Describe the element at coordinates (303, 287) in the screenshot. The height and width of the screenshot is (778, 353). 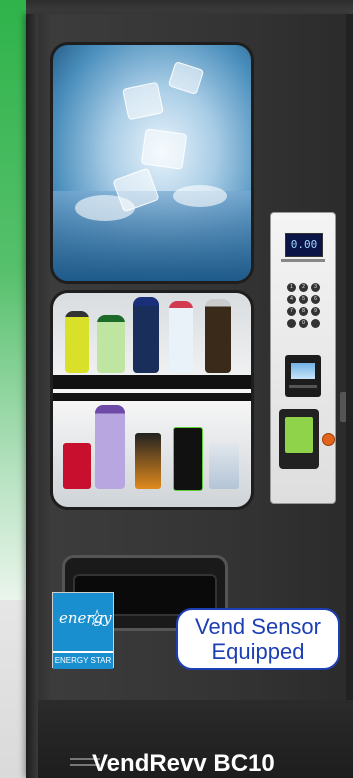
I see `keypad-key: 2` at that location.